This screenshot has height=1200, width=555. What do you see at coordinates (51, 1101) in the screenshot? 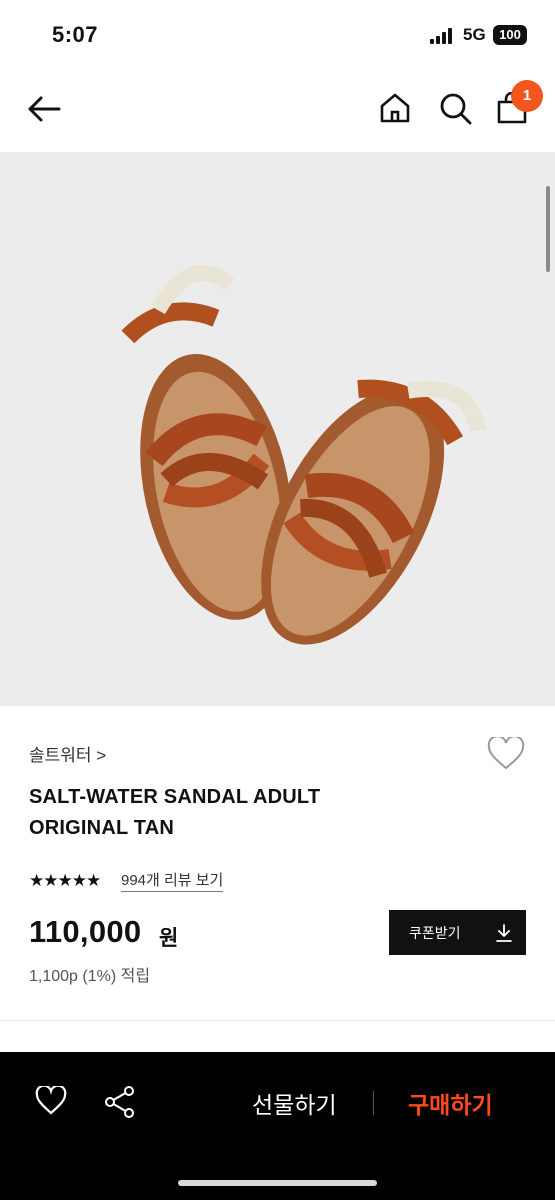
I see `heart-icon` at bounding box center [51, 1101].